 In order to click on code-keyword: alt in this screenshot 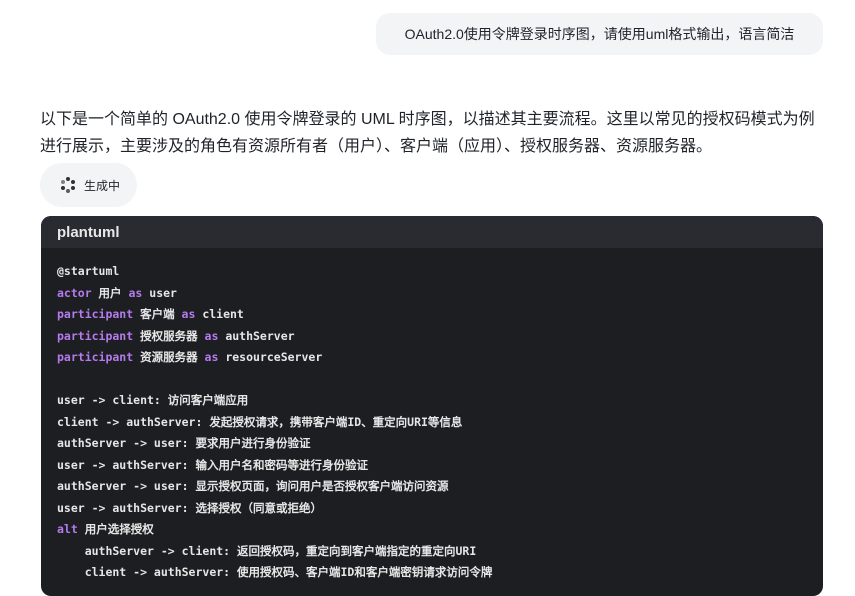, I will do `click(67, 529)`.